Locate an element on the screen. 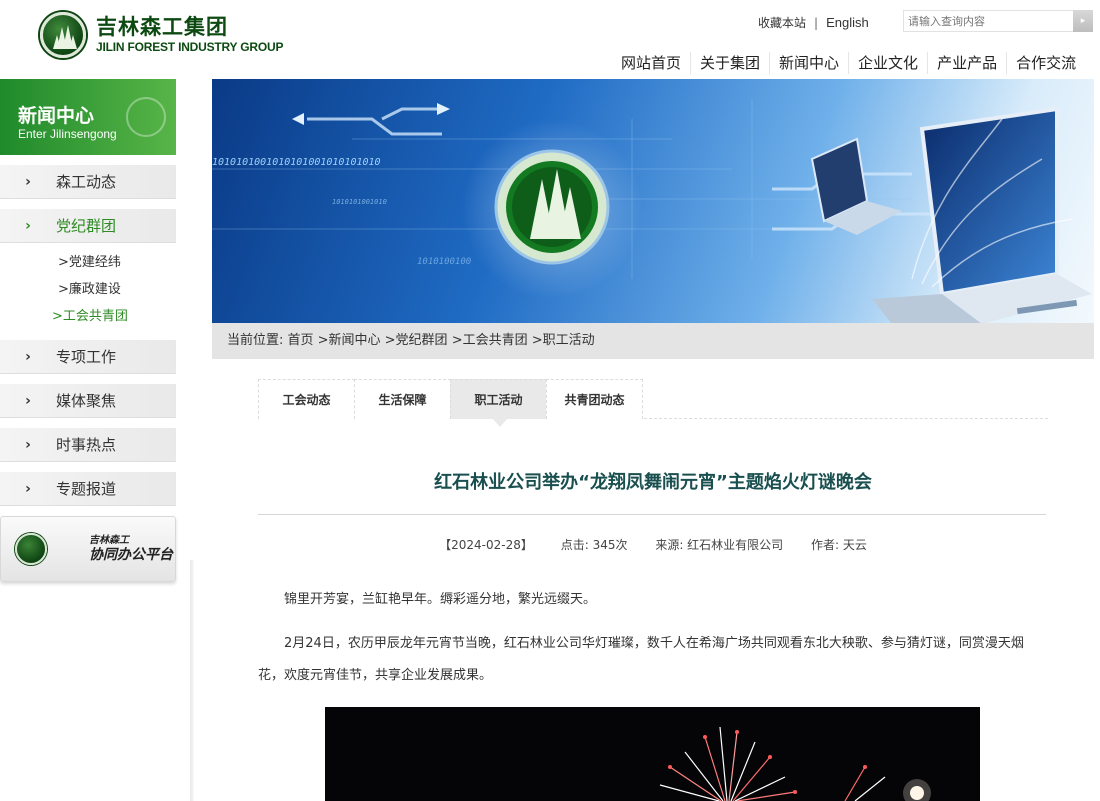  sidebar-item-label: 森工动态 is located at coordinates (86, 182).